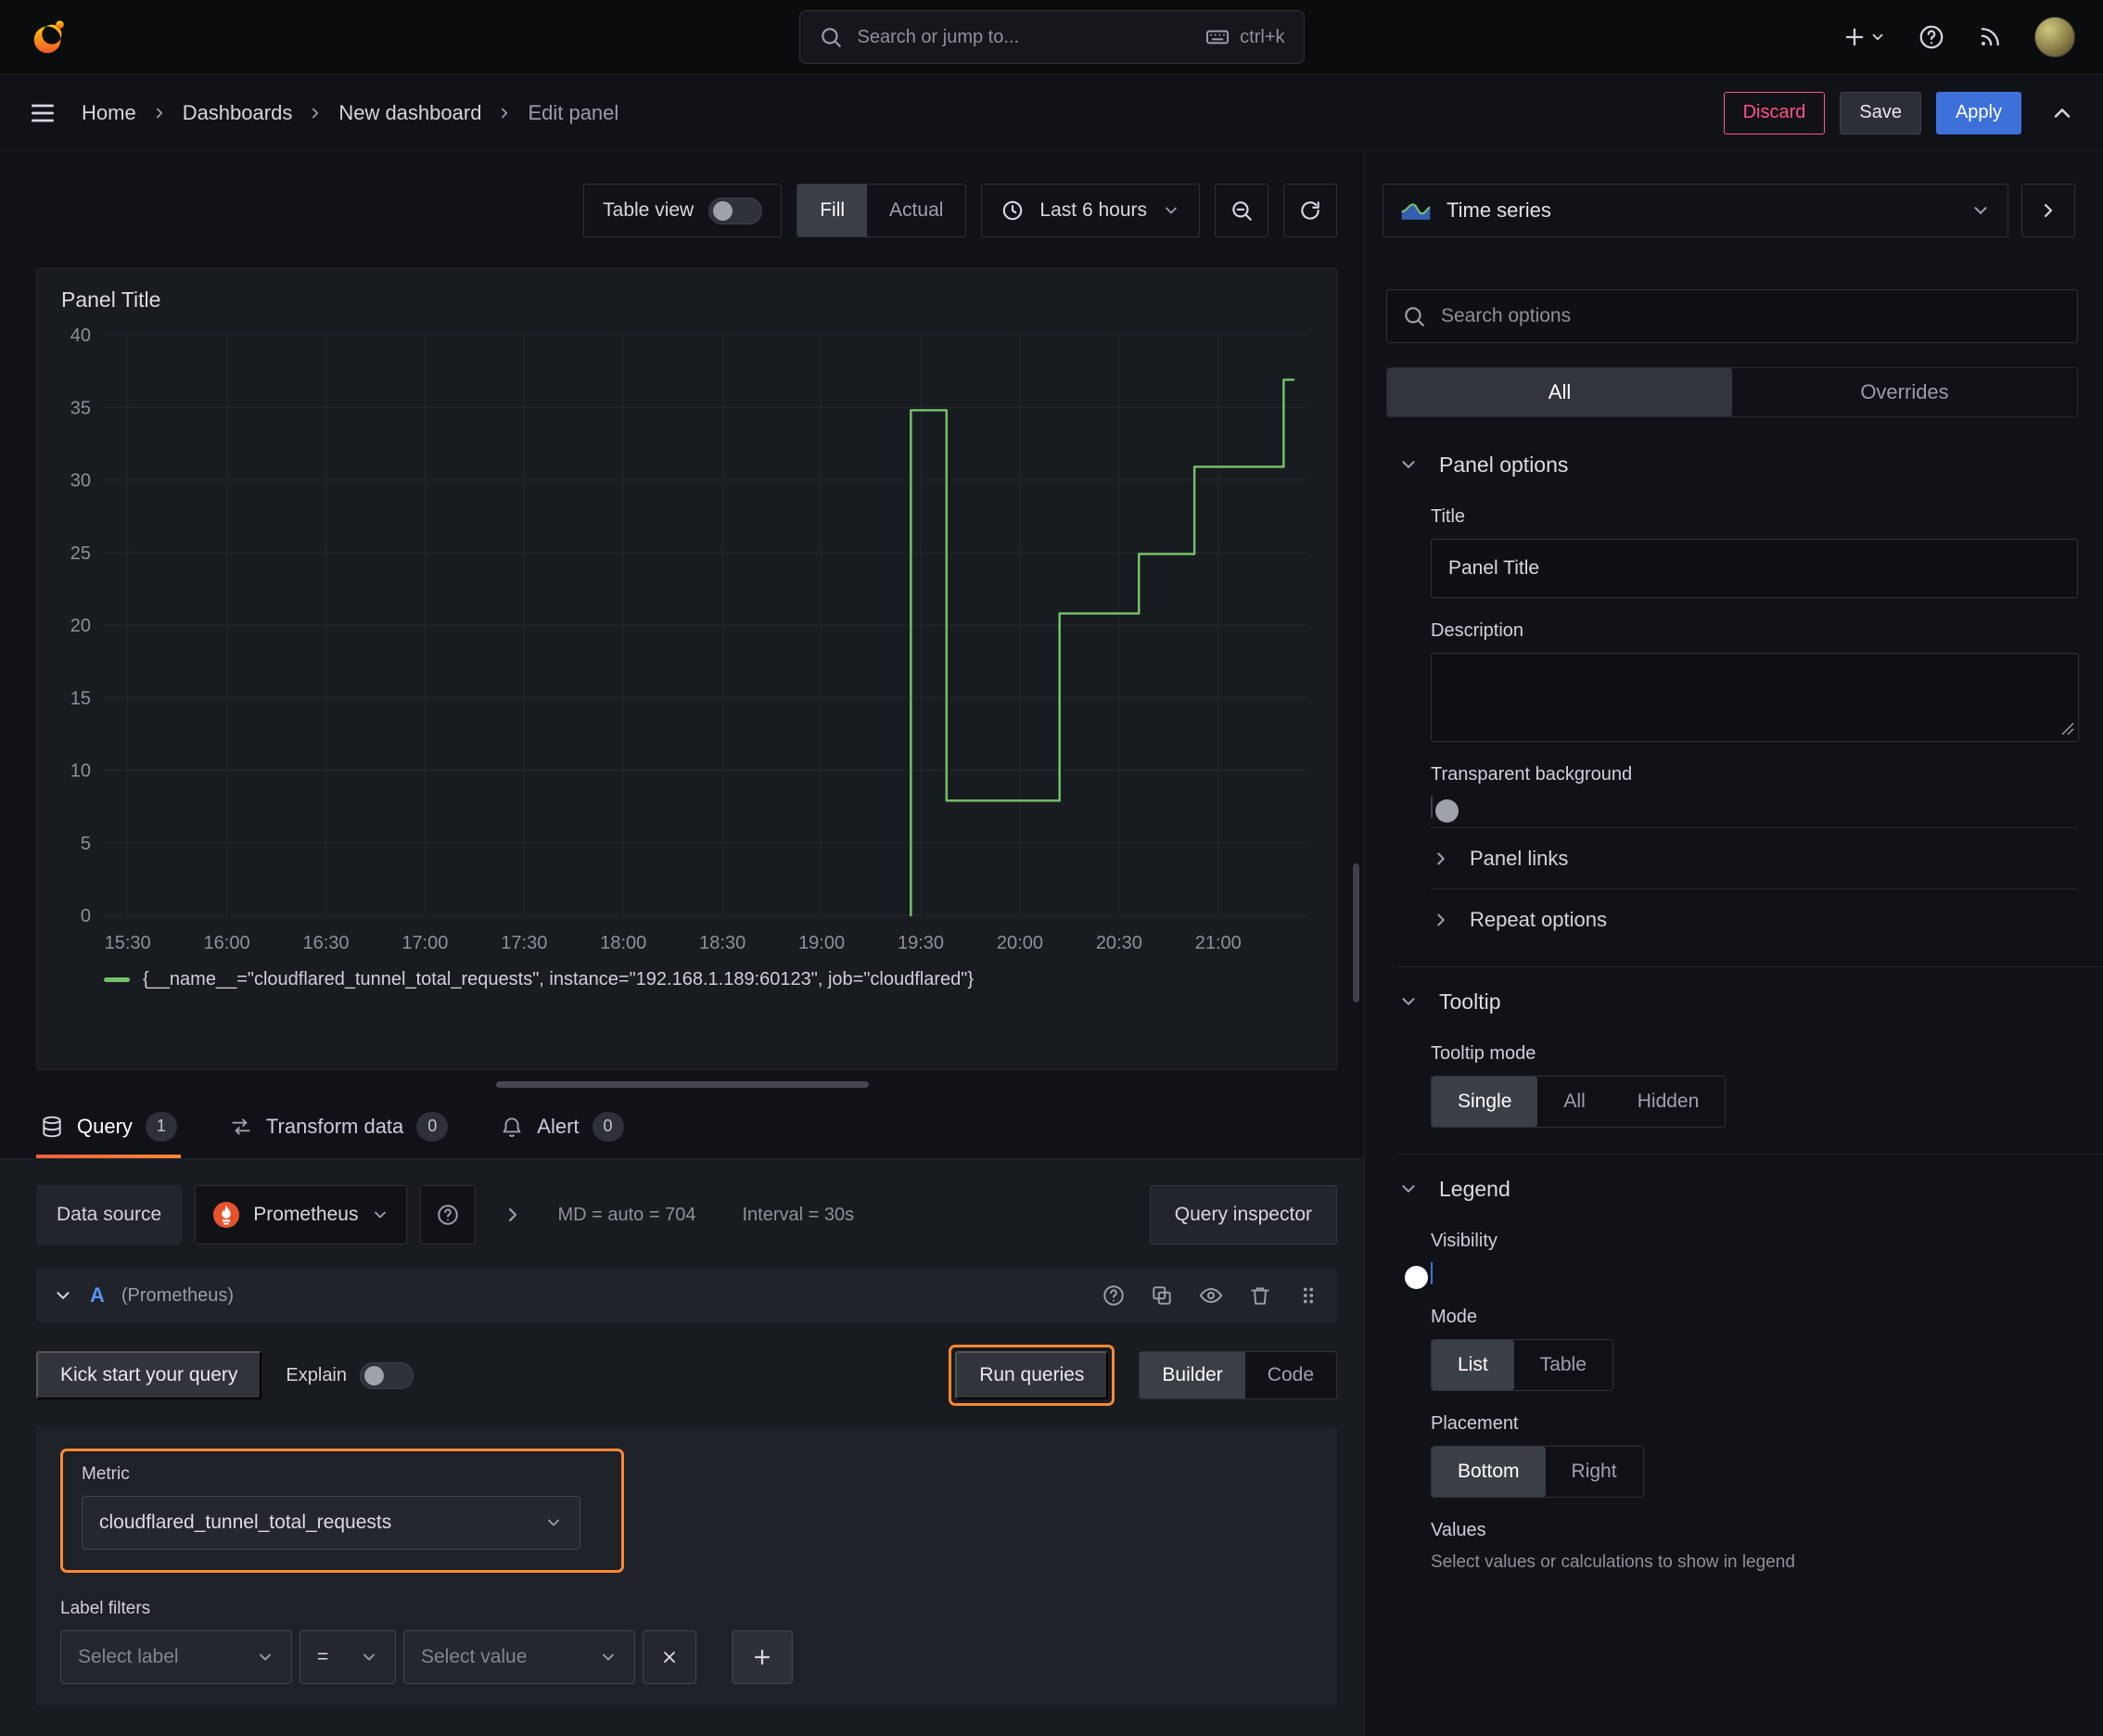 The height and width of the screenshot is (1736, 2103). What do you see at coordinates (1032, 1375) in the screenshot?
I see `run-queries-button: Run queries` at bounding box center [1032, 1375].